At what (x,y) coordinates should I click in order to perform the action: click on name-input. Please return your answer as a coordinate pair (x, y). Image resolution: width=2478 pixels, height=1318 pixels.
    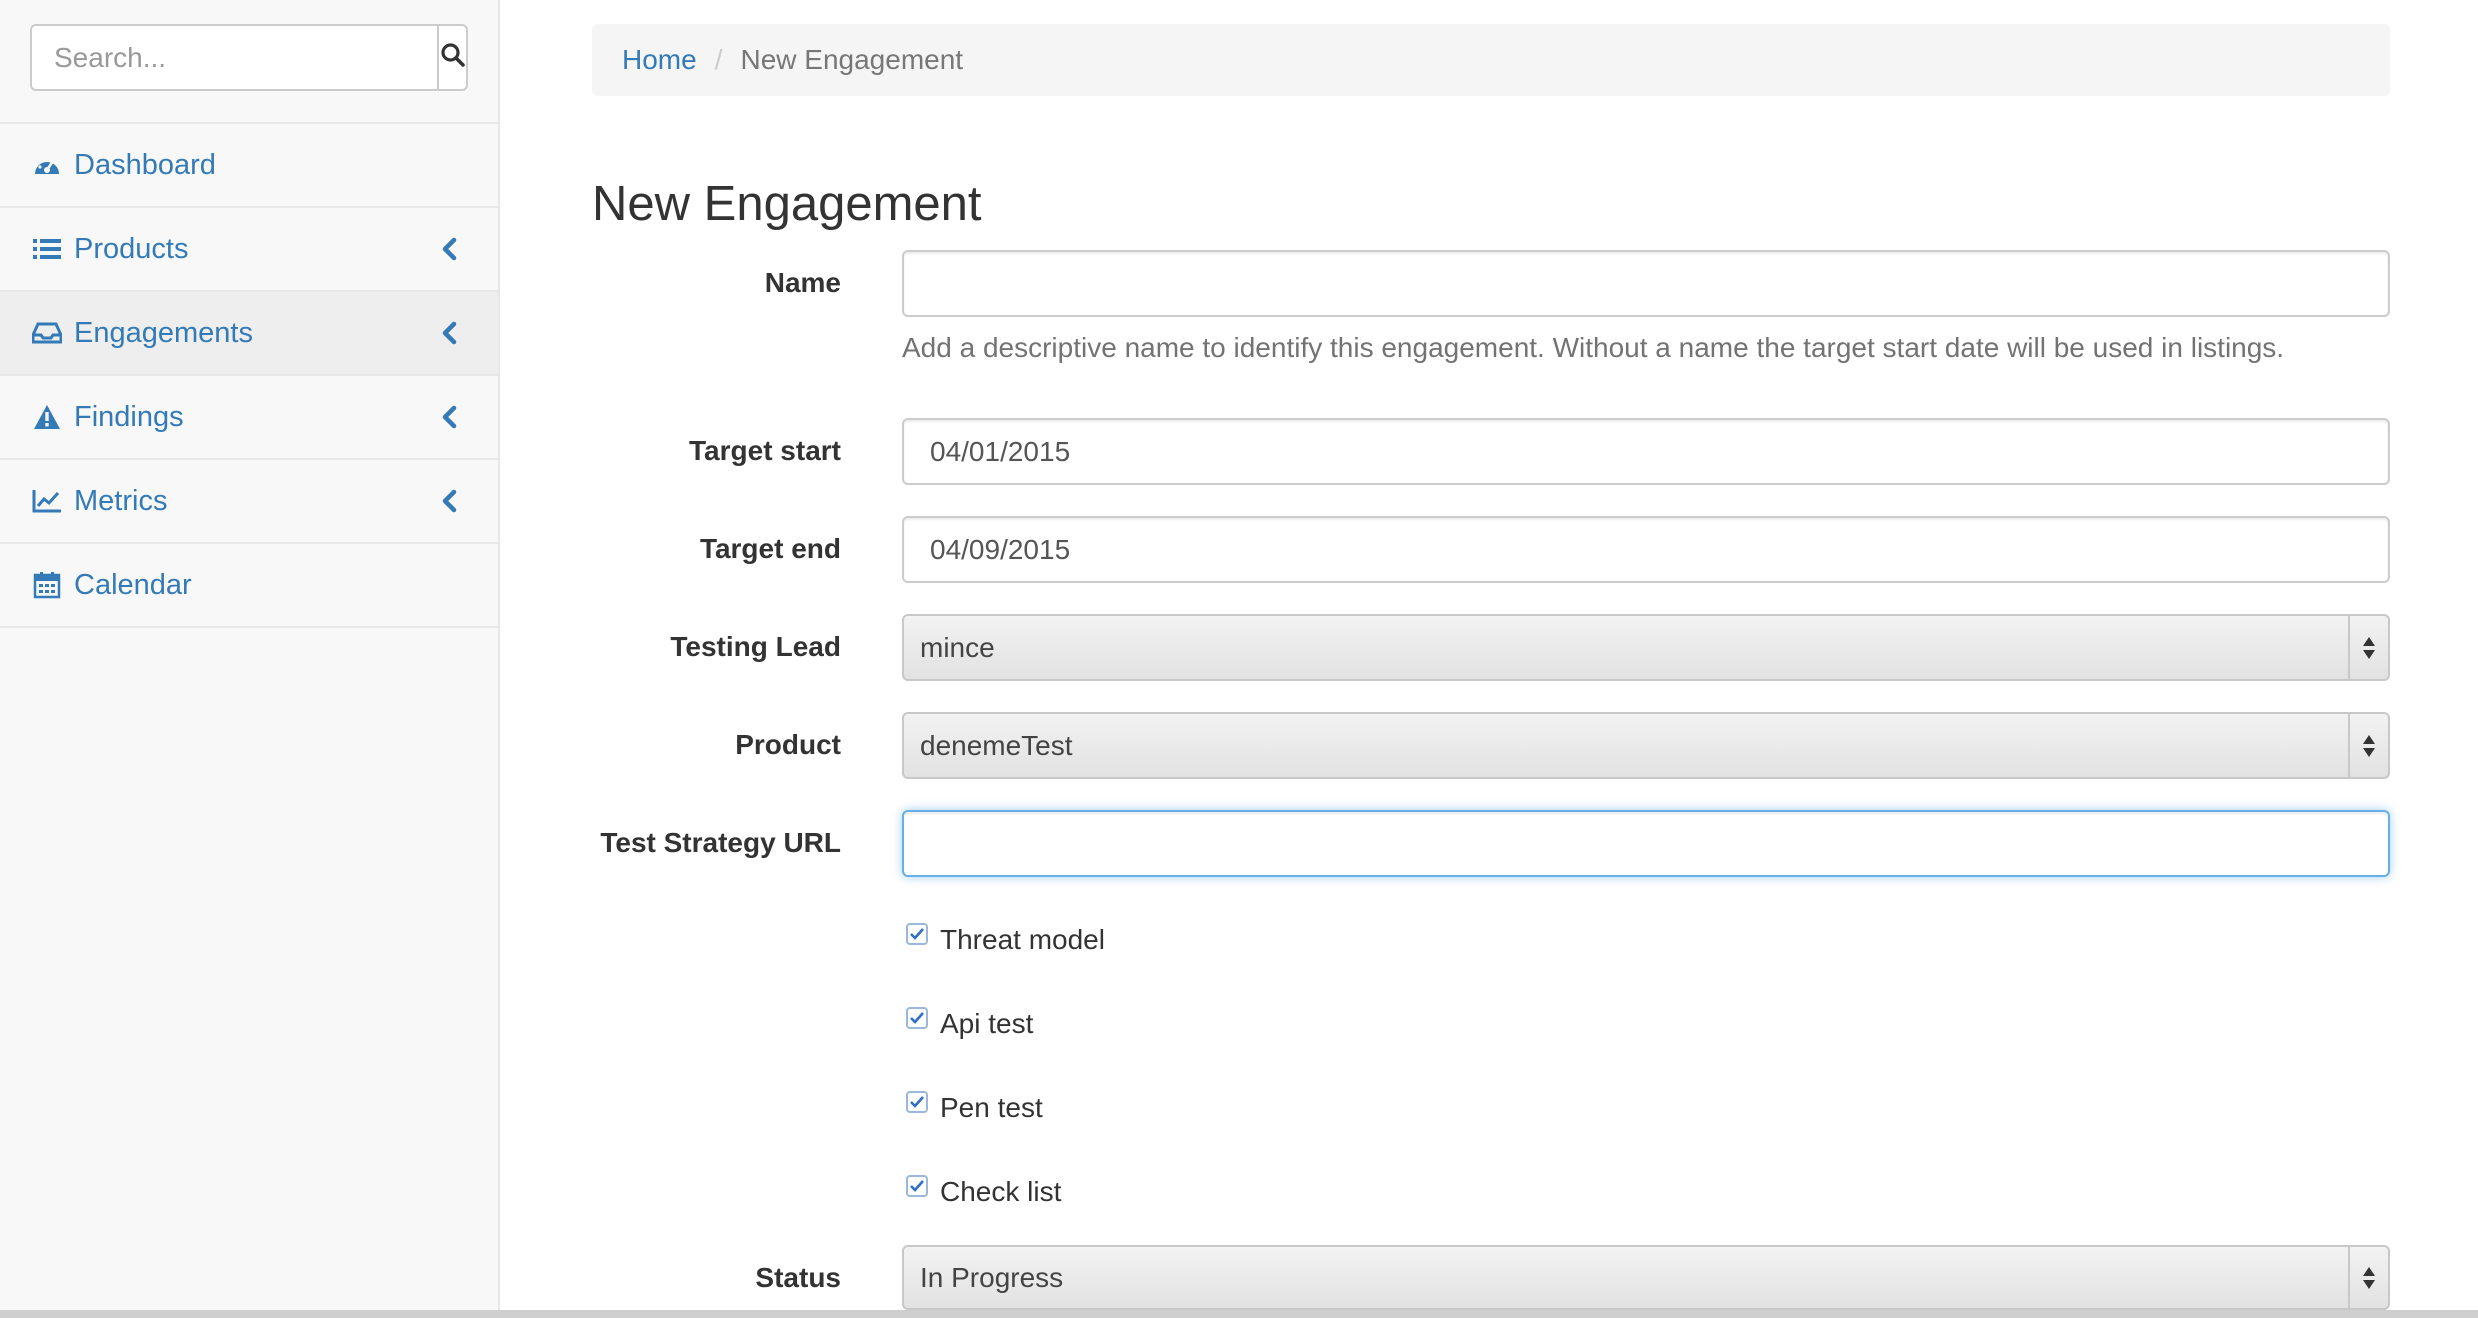
    Looking at the image, I should click on (1646, 283).